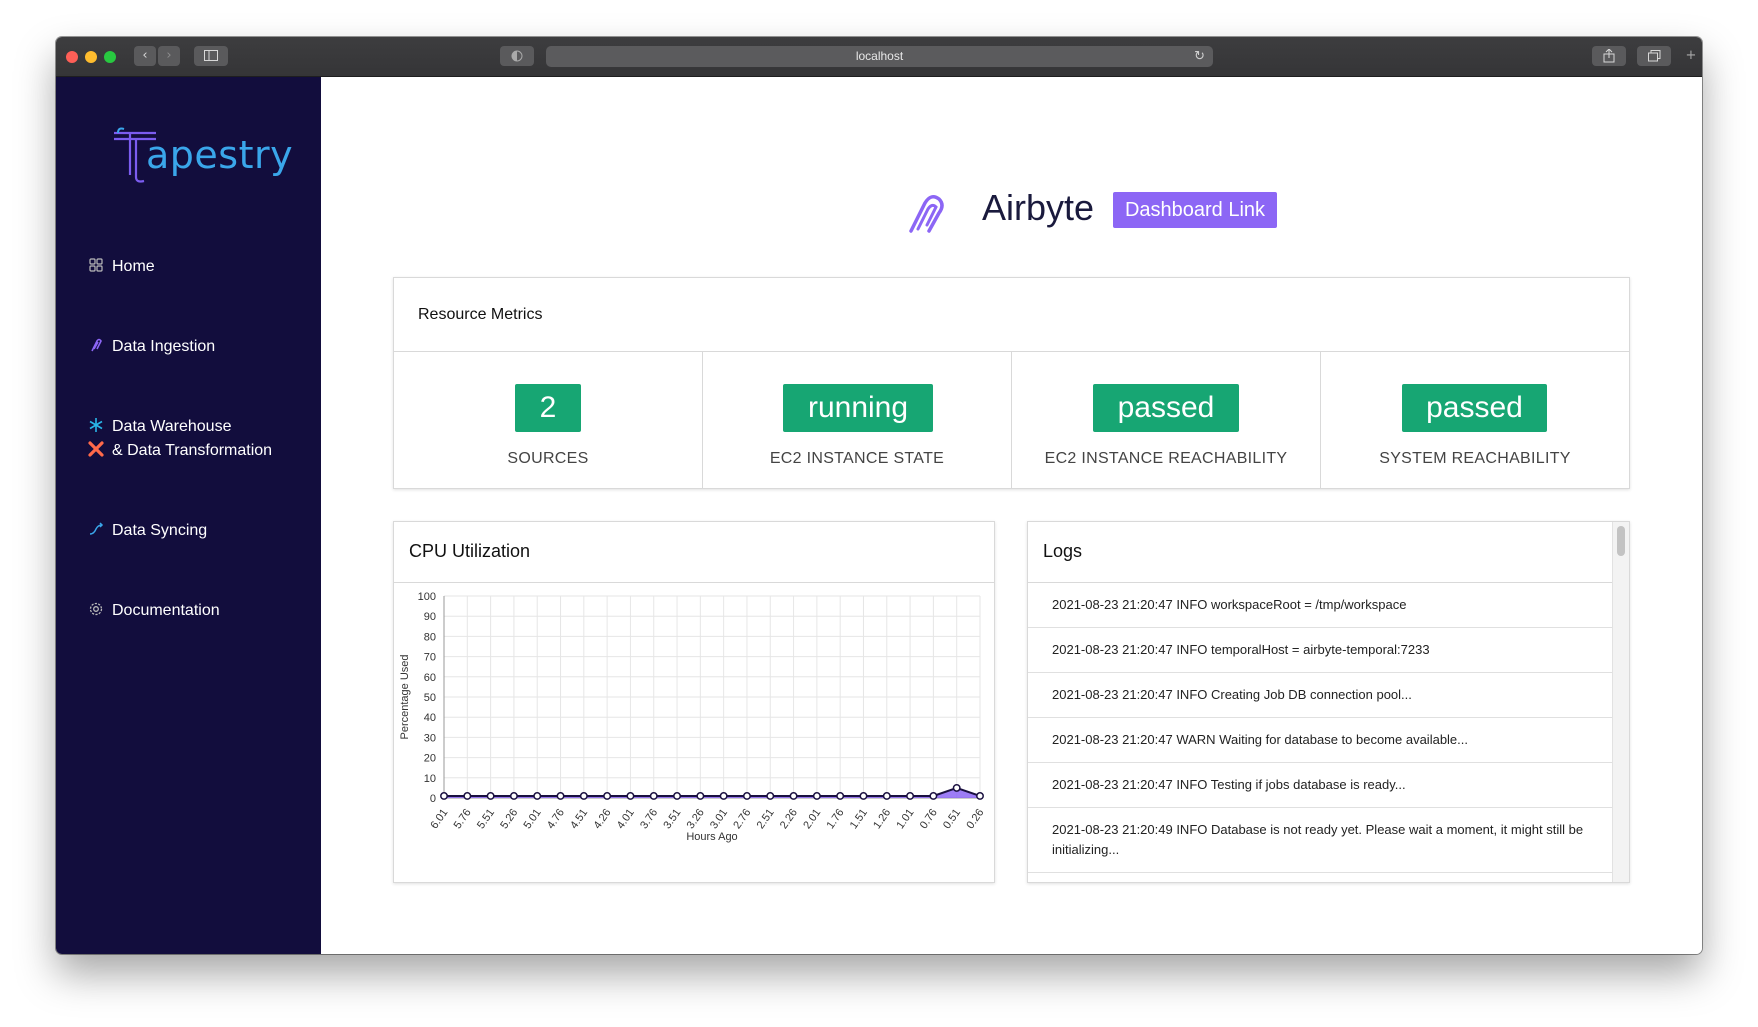 The image size is (1758, 1027). Describe the element at coordinates (926, 214) in the screenshot. I see `airbyte-logo-icon` at that location.